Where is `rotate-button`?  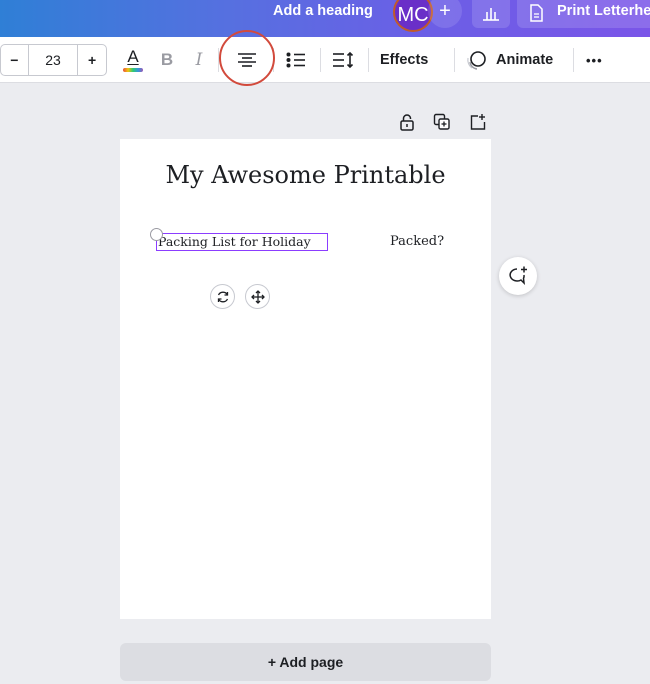 rotate-button is located at coordinates (222, 296).